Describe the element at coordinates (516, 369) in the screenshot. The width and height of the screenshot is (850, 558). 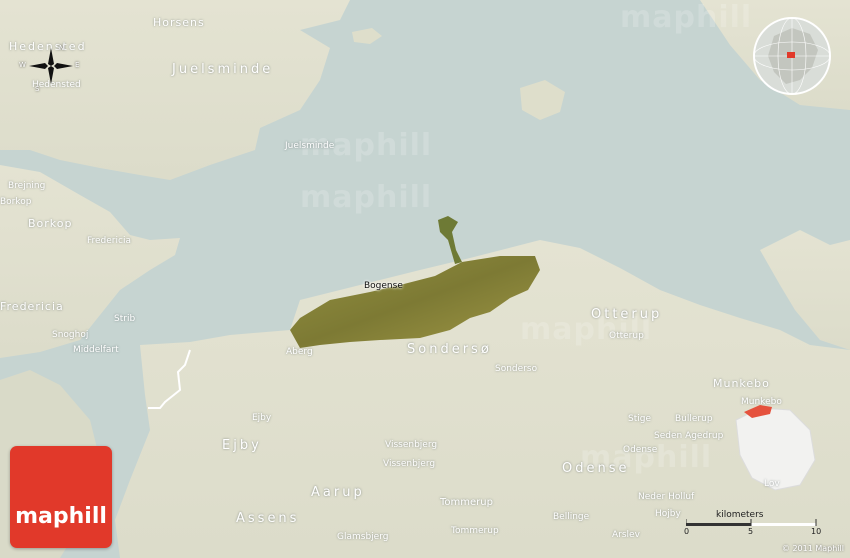
I see `label-sonderso: Sonderso` at that location.